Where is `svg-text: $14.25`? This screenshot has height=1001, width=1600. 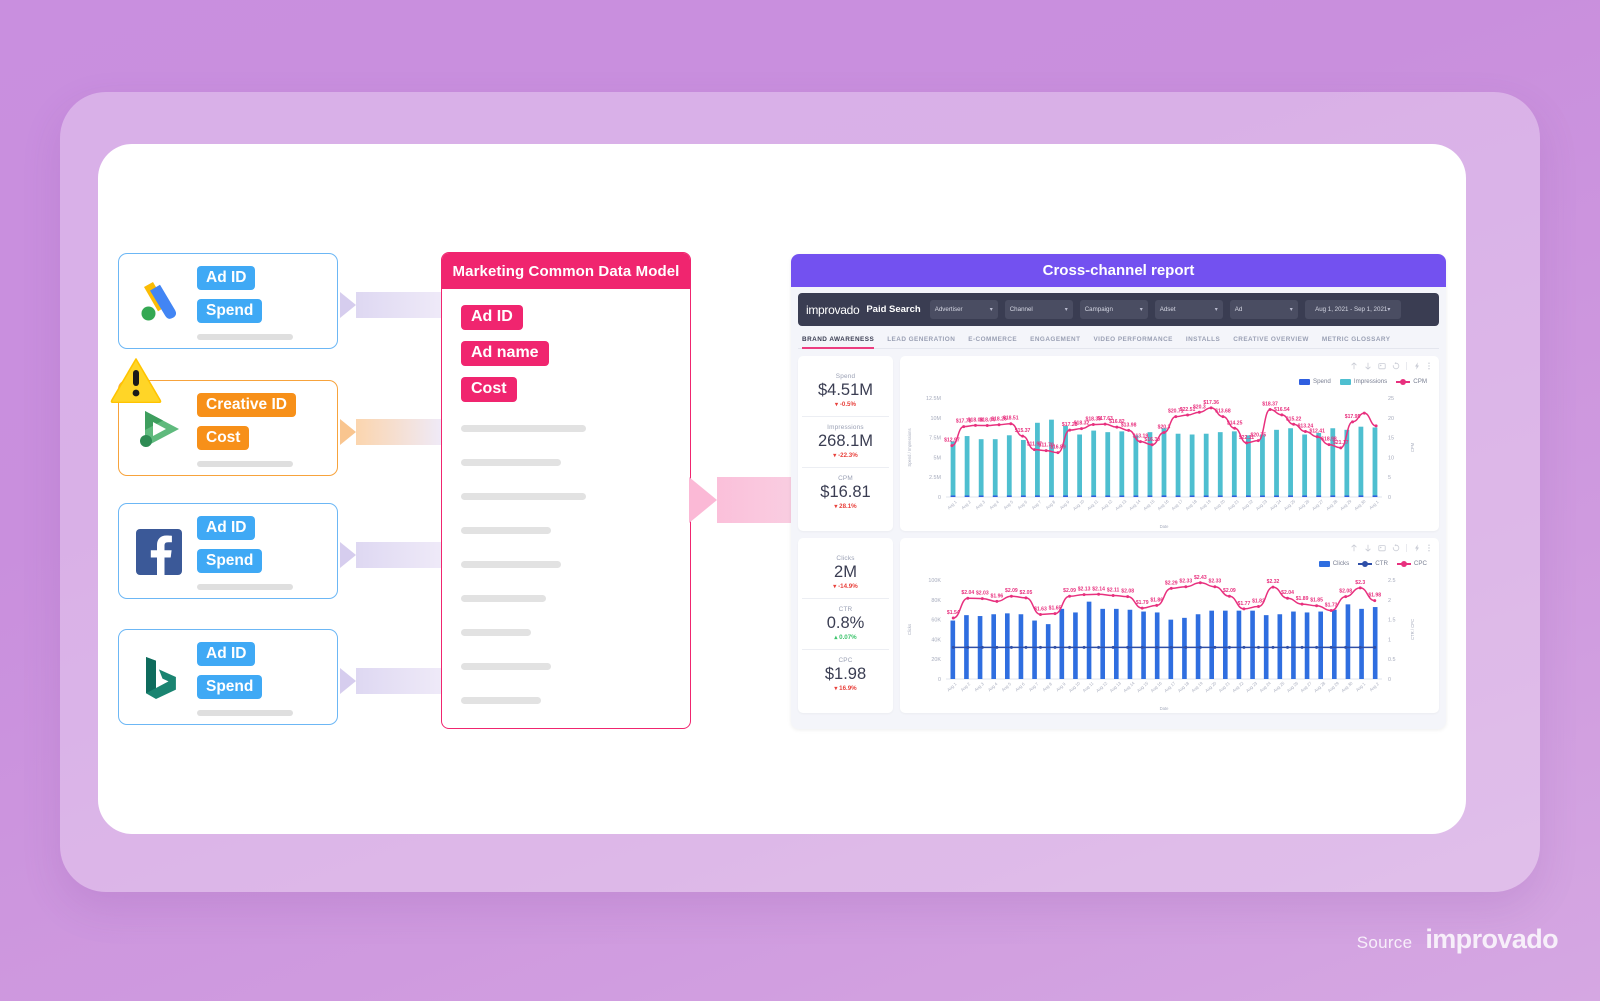 svg-text: $14.25 is located at coordinates (1235, 423).